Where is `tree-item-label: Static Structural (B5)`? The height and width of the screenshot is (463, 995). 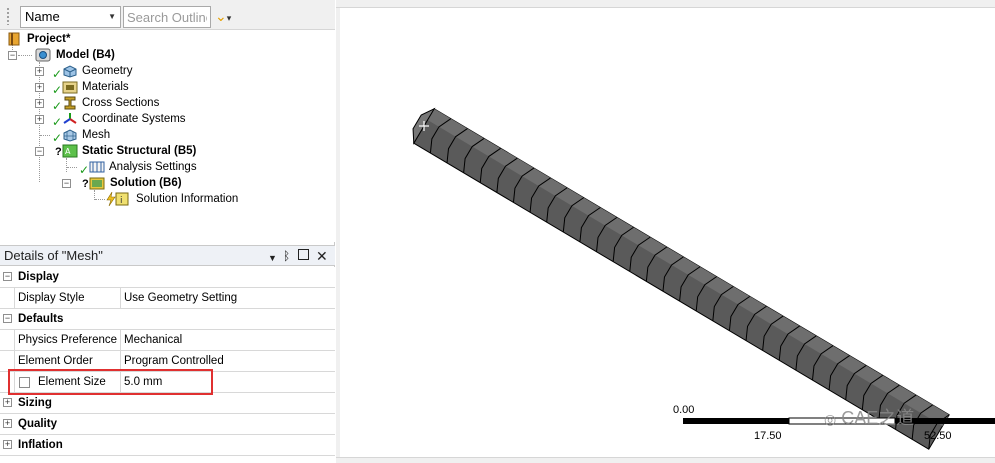
tree-item-label: Static Structural (B5) is located at coordinates (139, 151).